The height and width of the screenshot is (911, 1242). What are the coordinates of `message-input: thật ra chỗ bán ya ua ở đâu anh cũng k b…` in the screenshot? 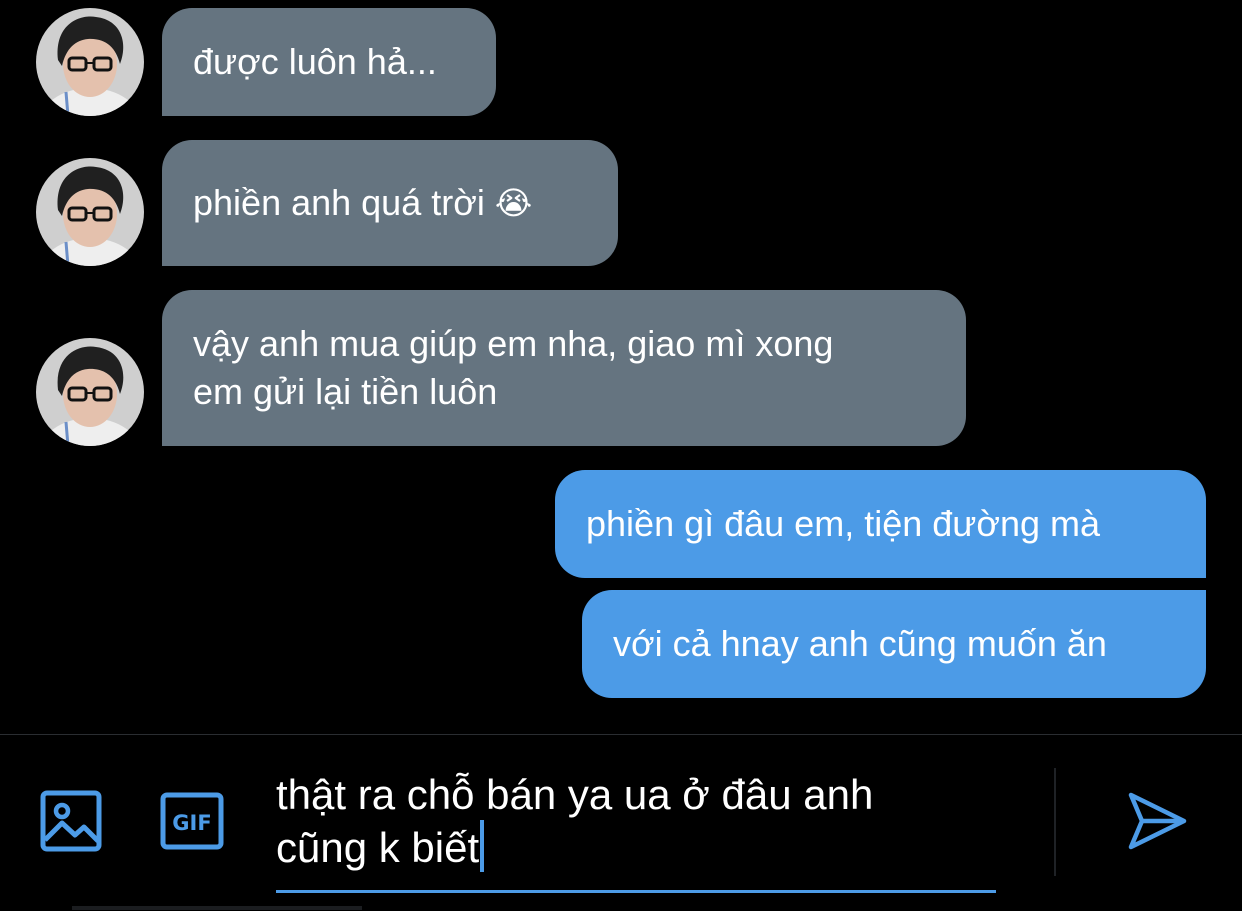 It's located at (636, 821).